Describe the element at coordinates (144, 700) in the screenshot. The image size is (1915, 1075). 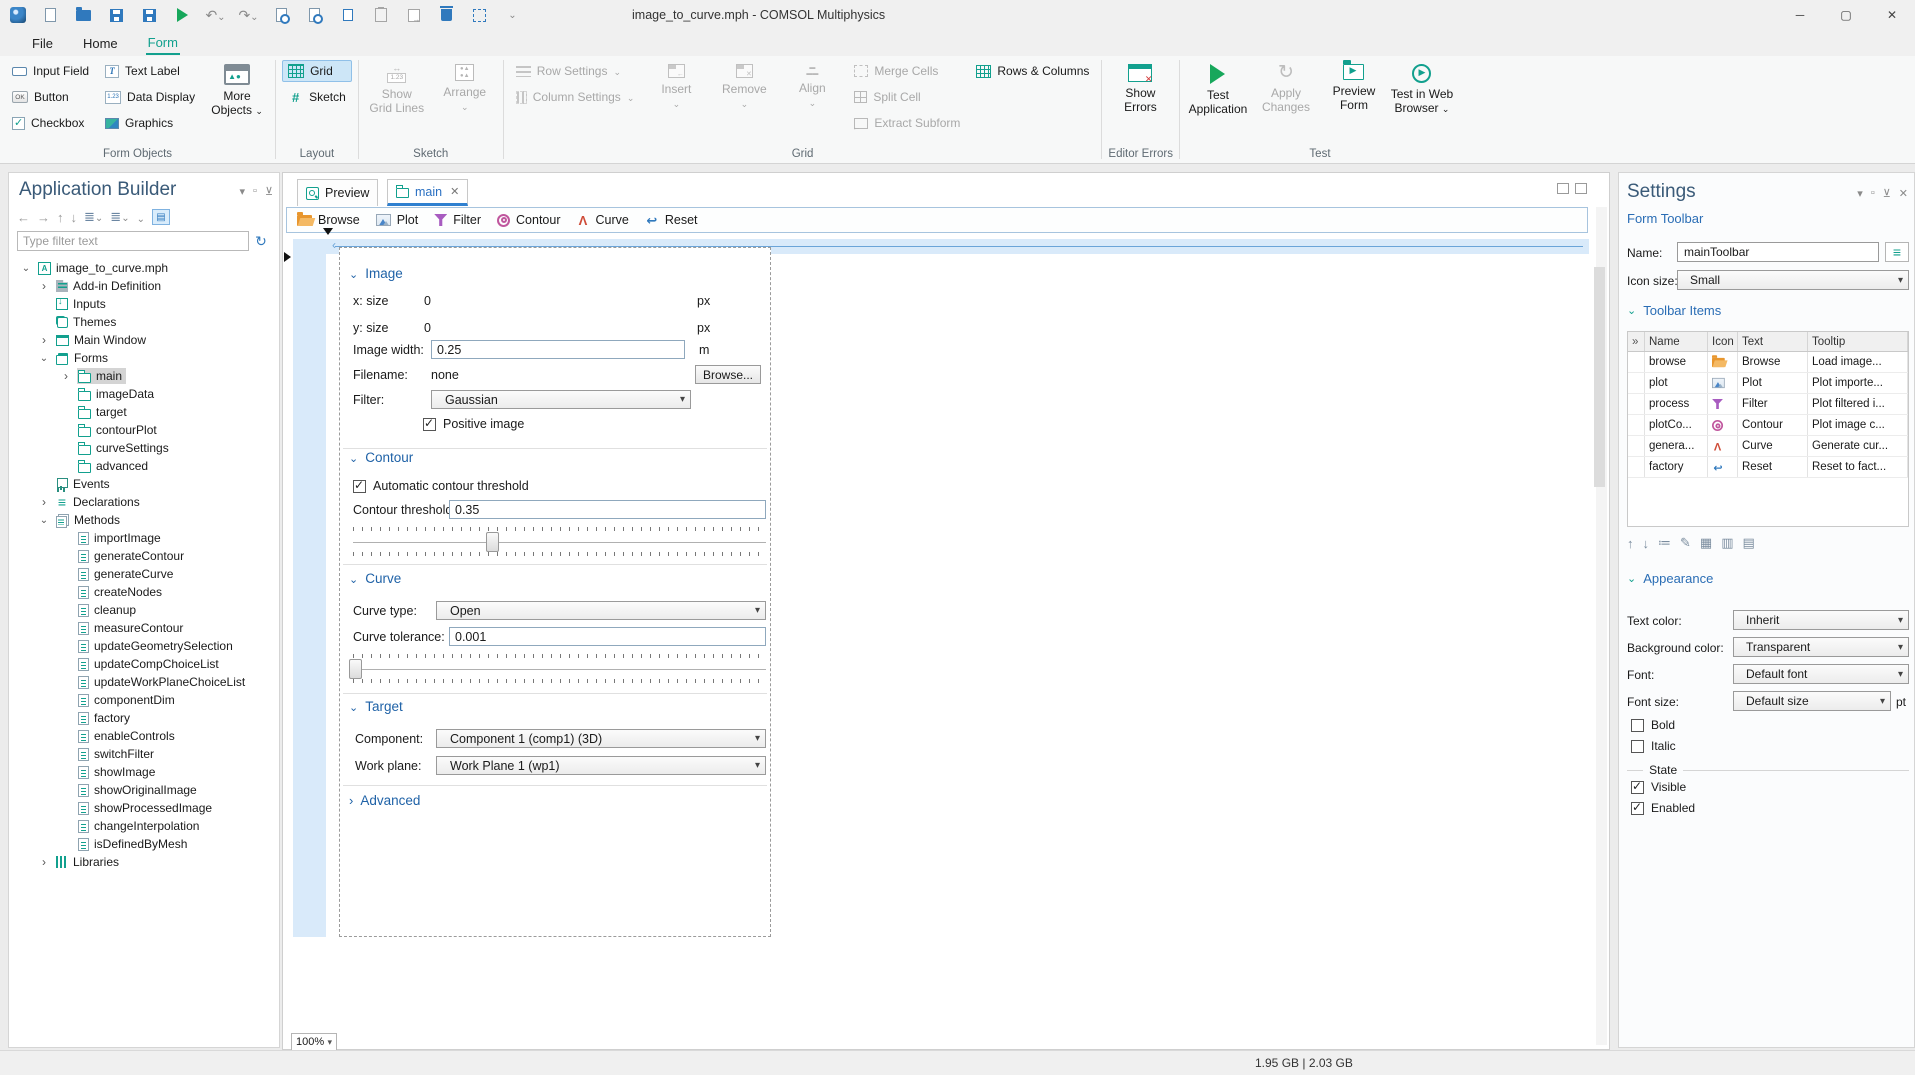
I see `tree-item-componentdim: componentDim` at that location.